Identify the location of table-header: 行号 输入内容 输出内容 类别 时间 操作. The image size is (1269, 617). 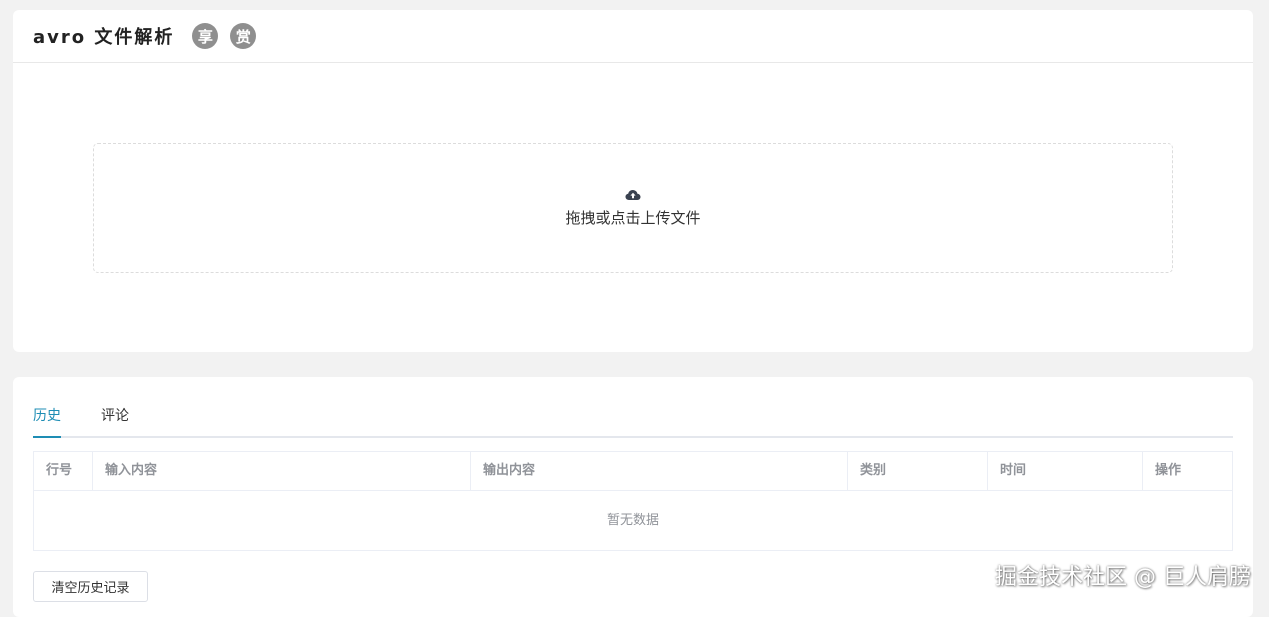
(633, 471).